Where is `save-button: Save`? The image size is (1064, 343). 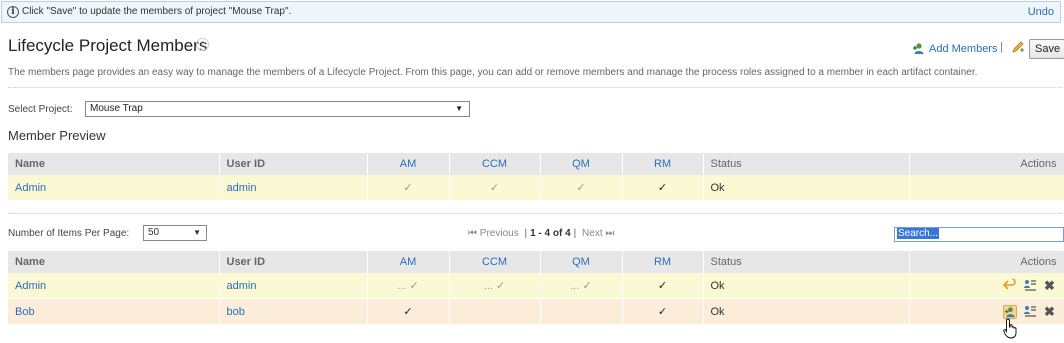 save-button: Save is located at coordinates (1046, 49).